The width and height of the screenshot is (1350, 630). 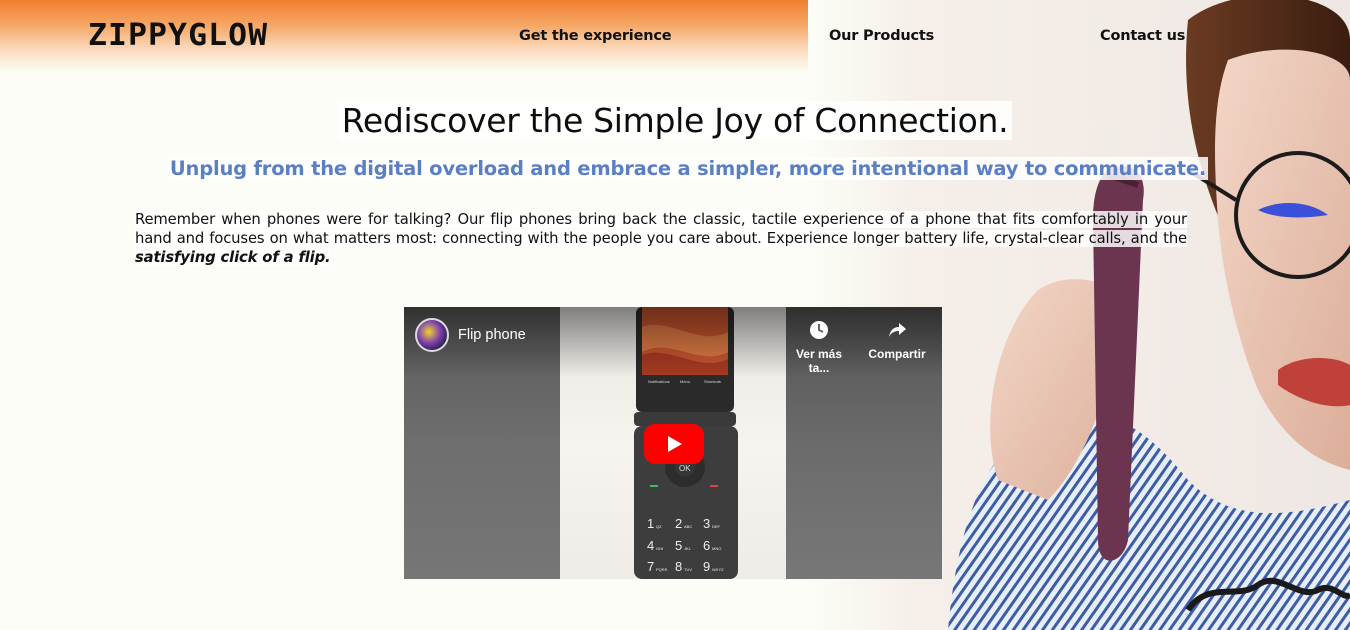 I want to click on play-icon, so click(x=675, y=444).